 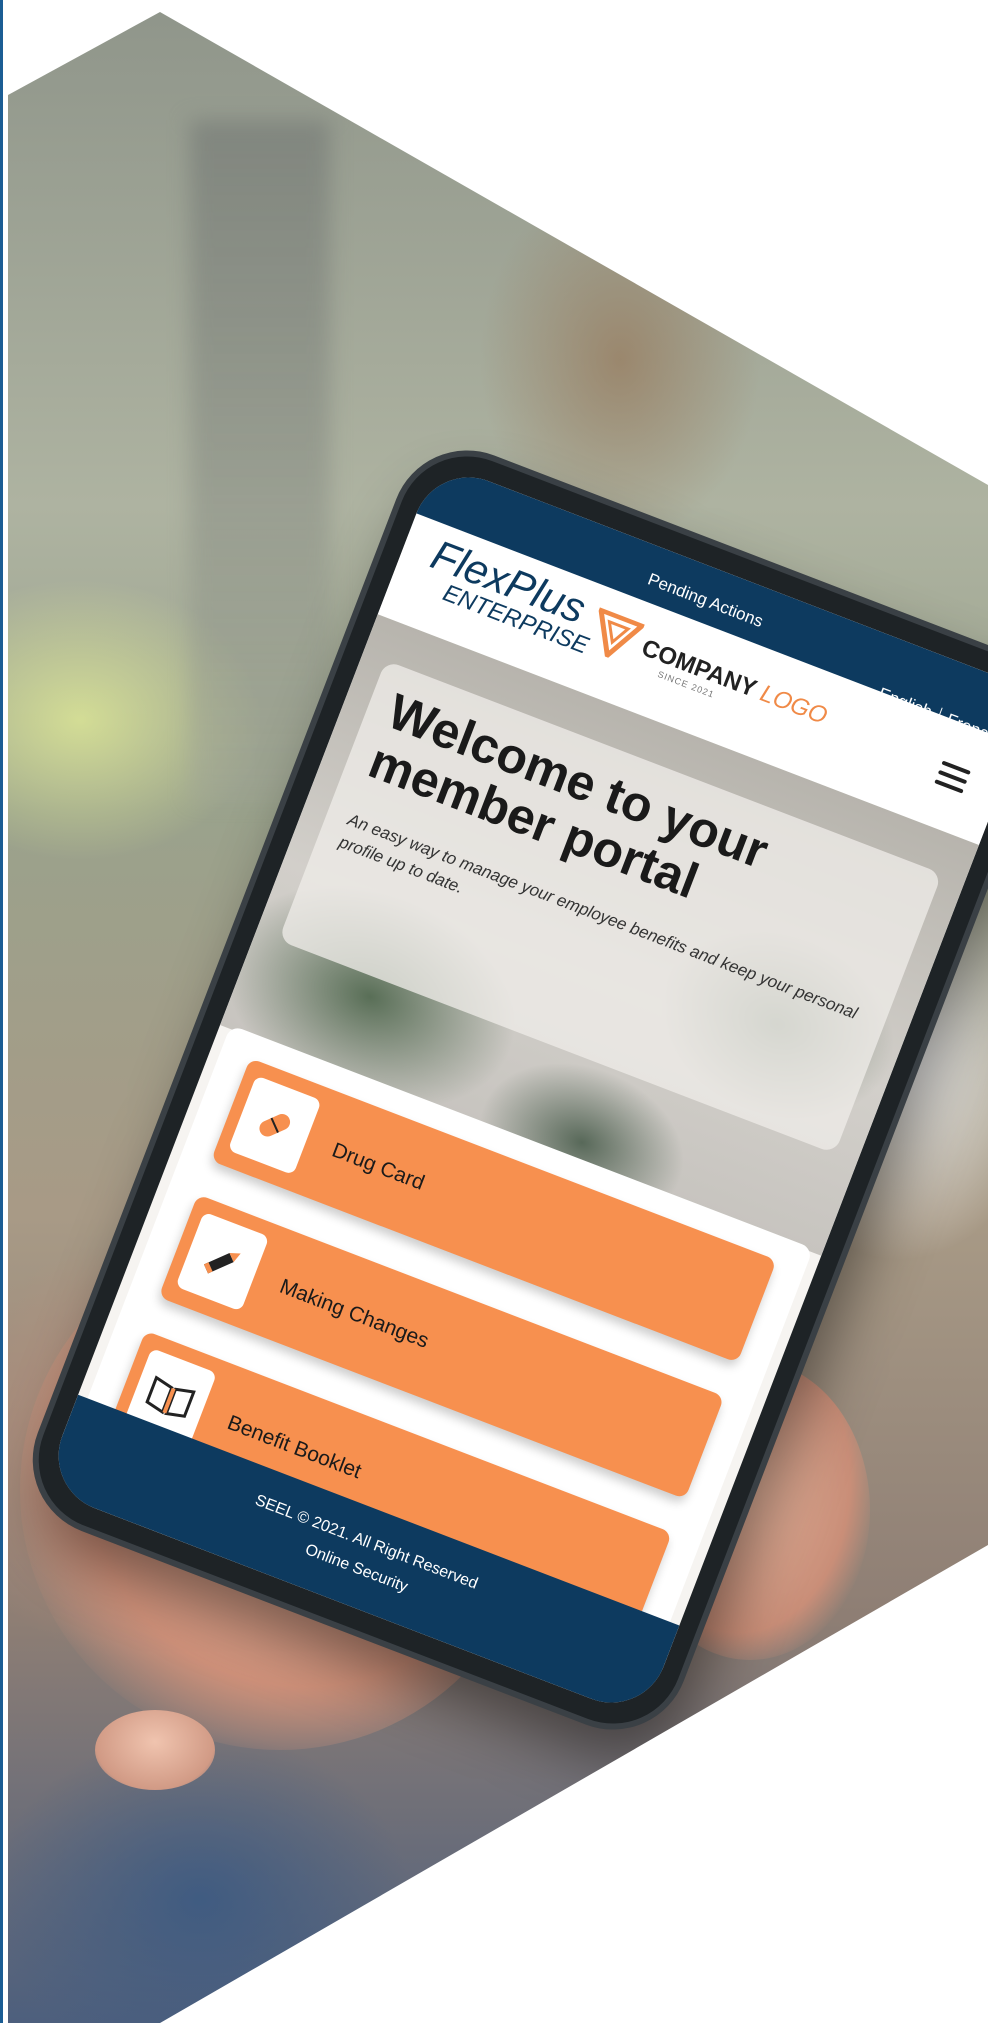 What do you see at coordinates (260, 460) in the screenshot?
I see `background-window` at bounding box center [260, 460].